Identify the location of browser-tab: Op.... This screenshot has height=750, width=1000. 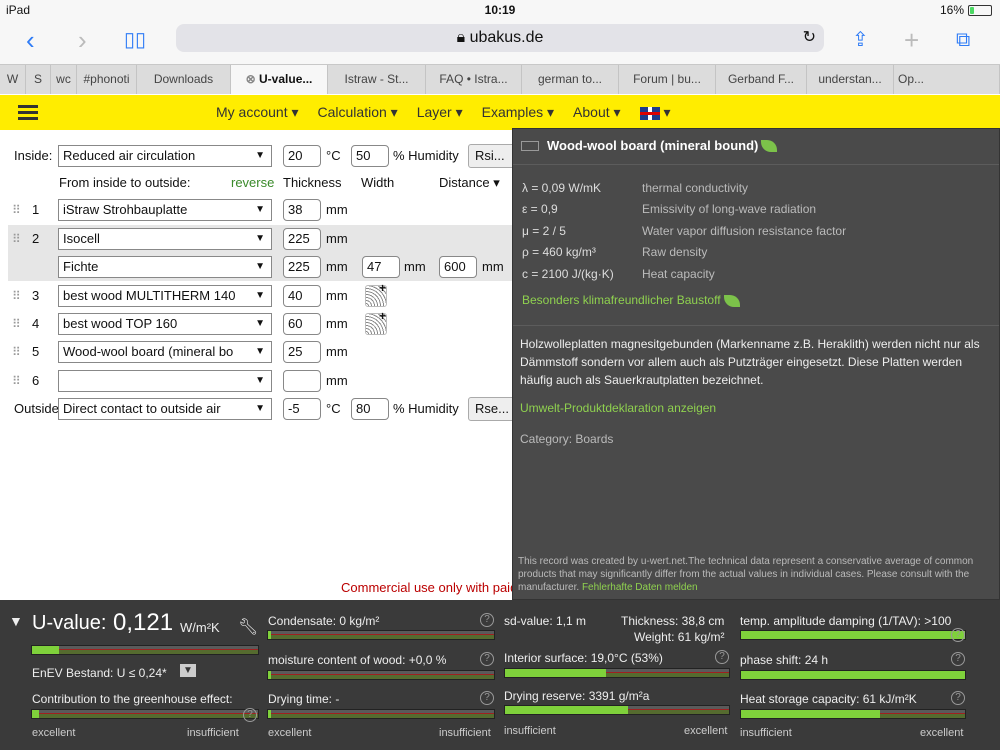
(947, 79).